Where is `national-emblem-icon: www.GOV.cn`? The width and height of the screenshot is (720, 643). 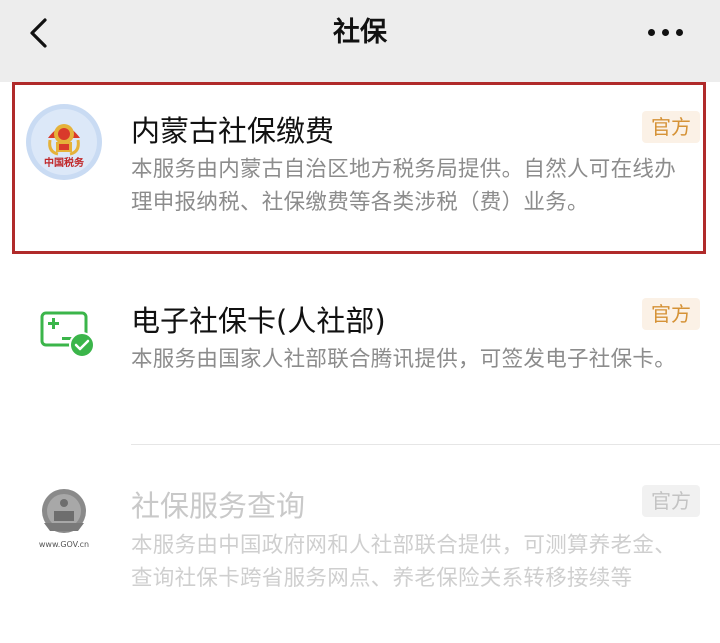 national-emblem-icon: www.GOV.cn is located at coordinates (64, 519).